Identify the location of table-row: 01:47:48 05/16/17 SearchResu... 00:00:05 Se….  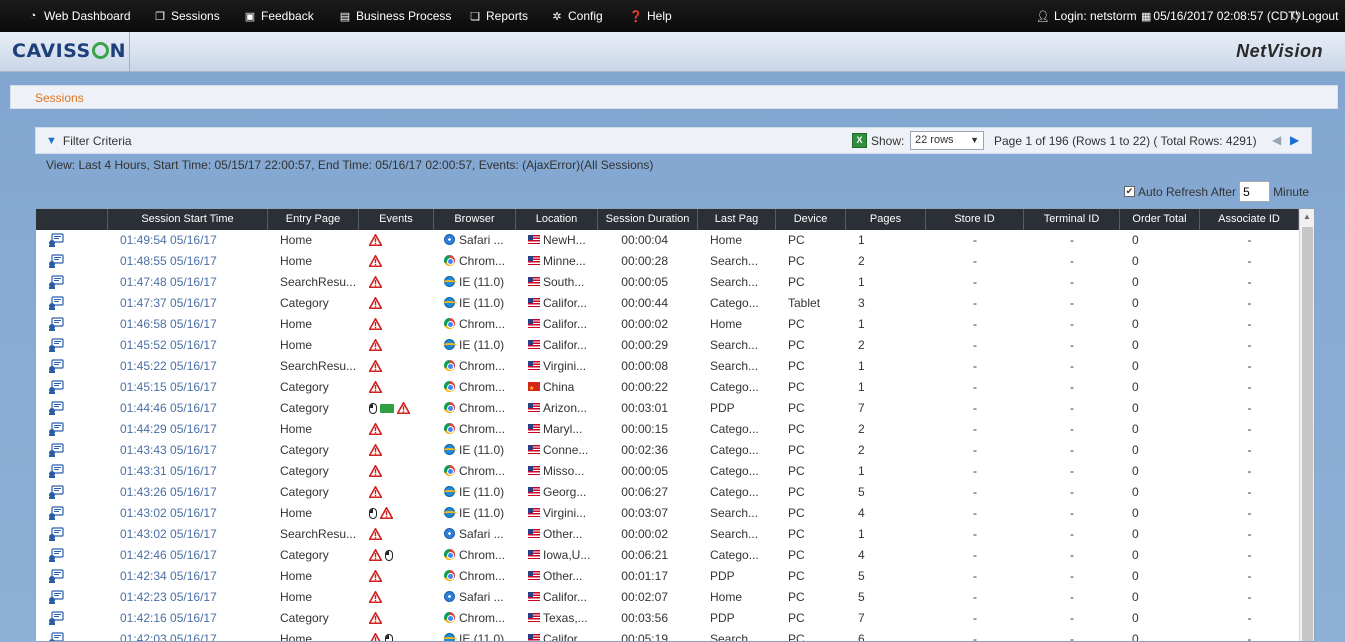
(667, 282).